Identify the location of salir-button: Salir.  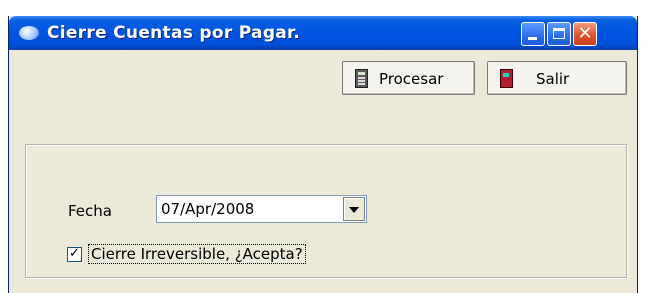
(557, 78).